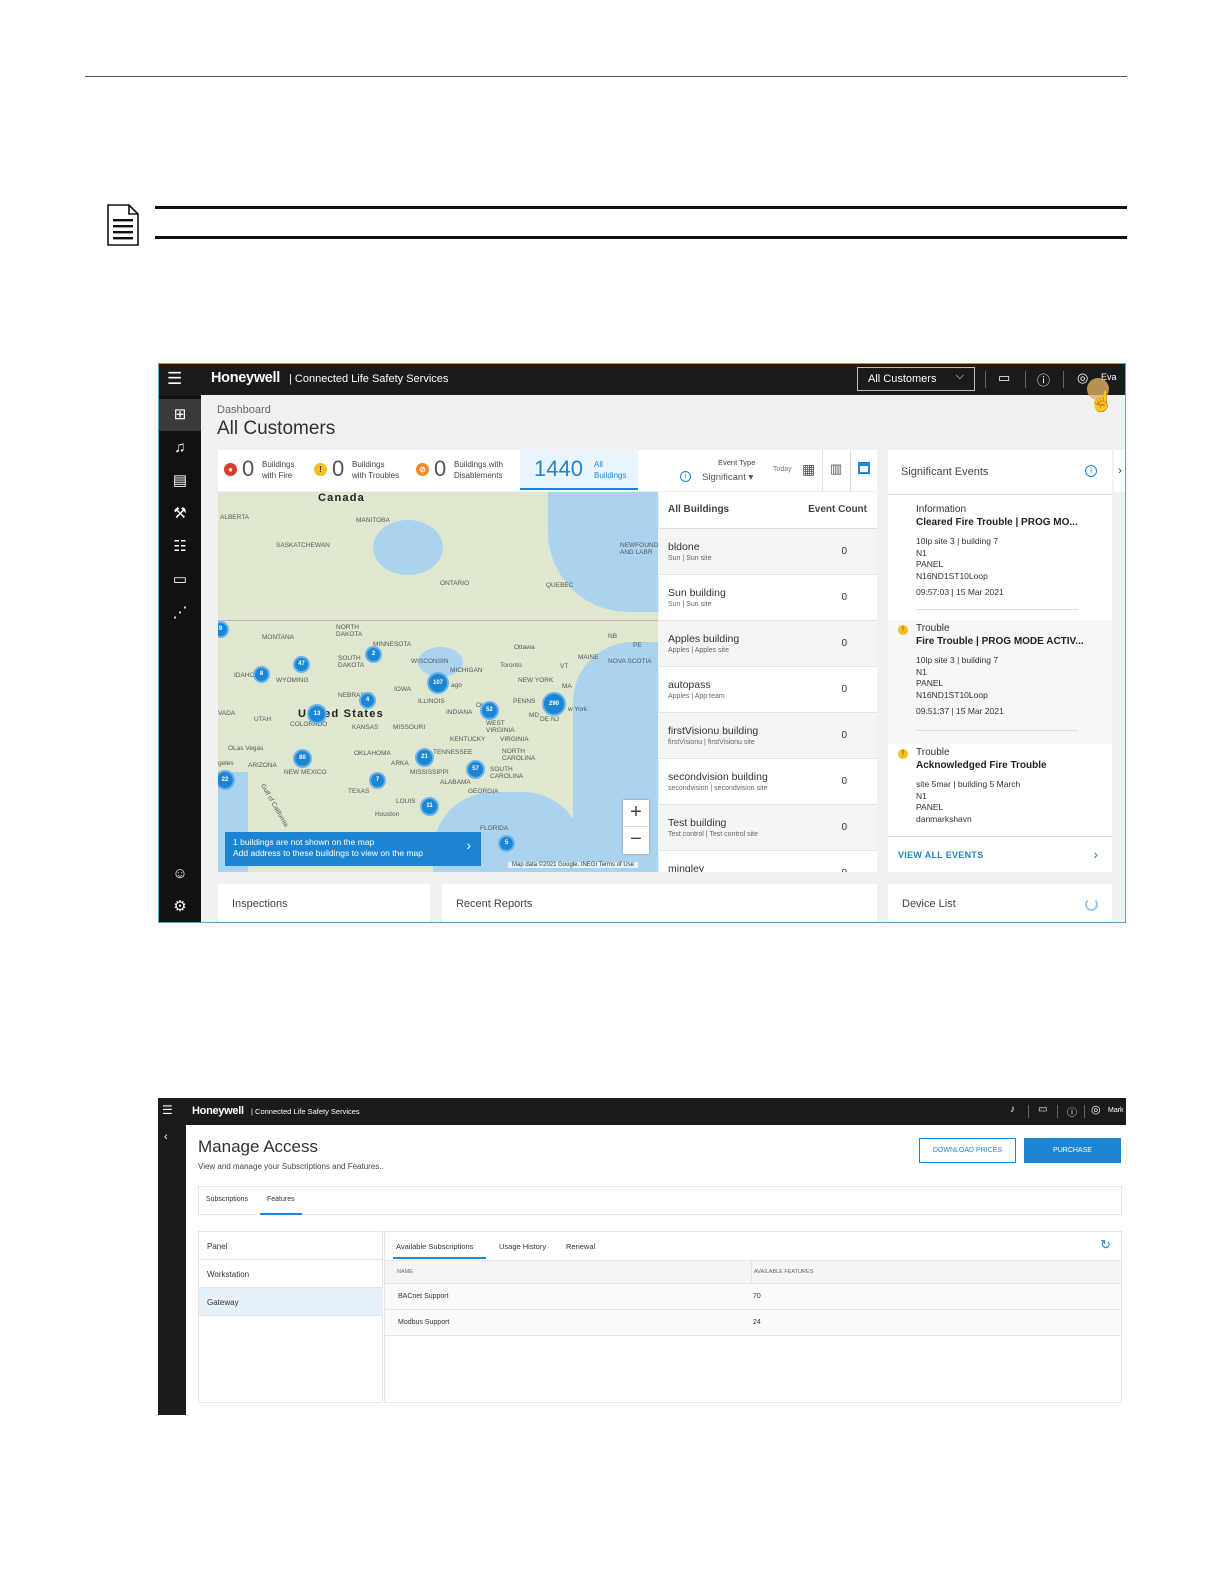 This screenshot has width=1224, height=1584. What do you see at coordinates (560, 585) in the screenshot?
I see `map-label: QUEBEC` at bounding box center [560, 585].